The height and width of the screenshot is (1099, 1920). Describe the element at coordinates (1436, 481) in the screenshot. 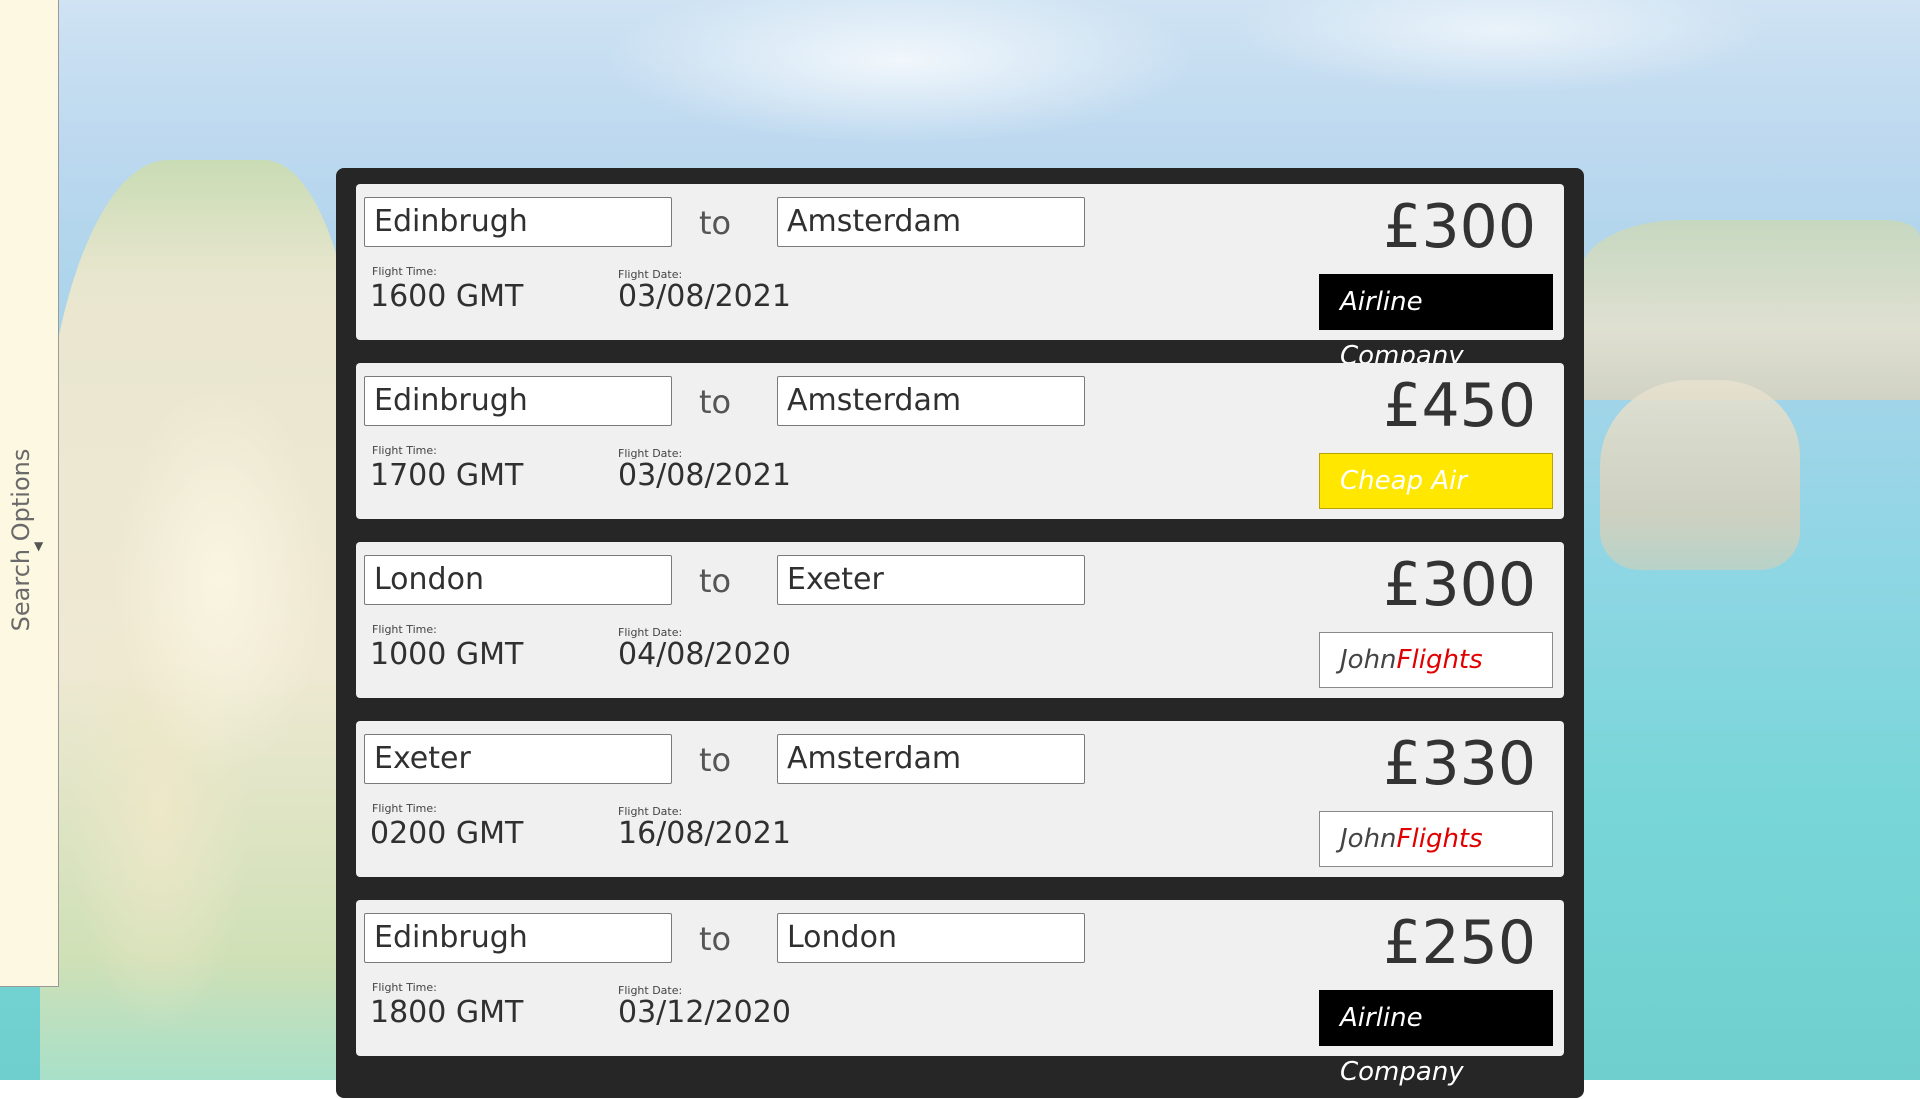

I see `airline-badge: Cheap Air` at that location.